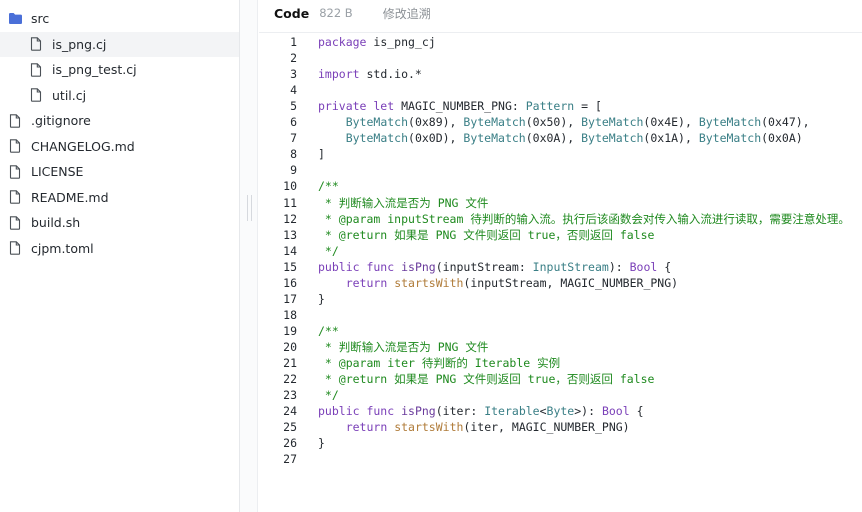 This screenshot has height=512, width=862. Describe the element at coordinates (560, 395) in the screenshot. I see `code-line: 23 */` at that location.